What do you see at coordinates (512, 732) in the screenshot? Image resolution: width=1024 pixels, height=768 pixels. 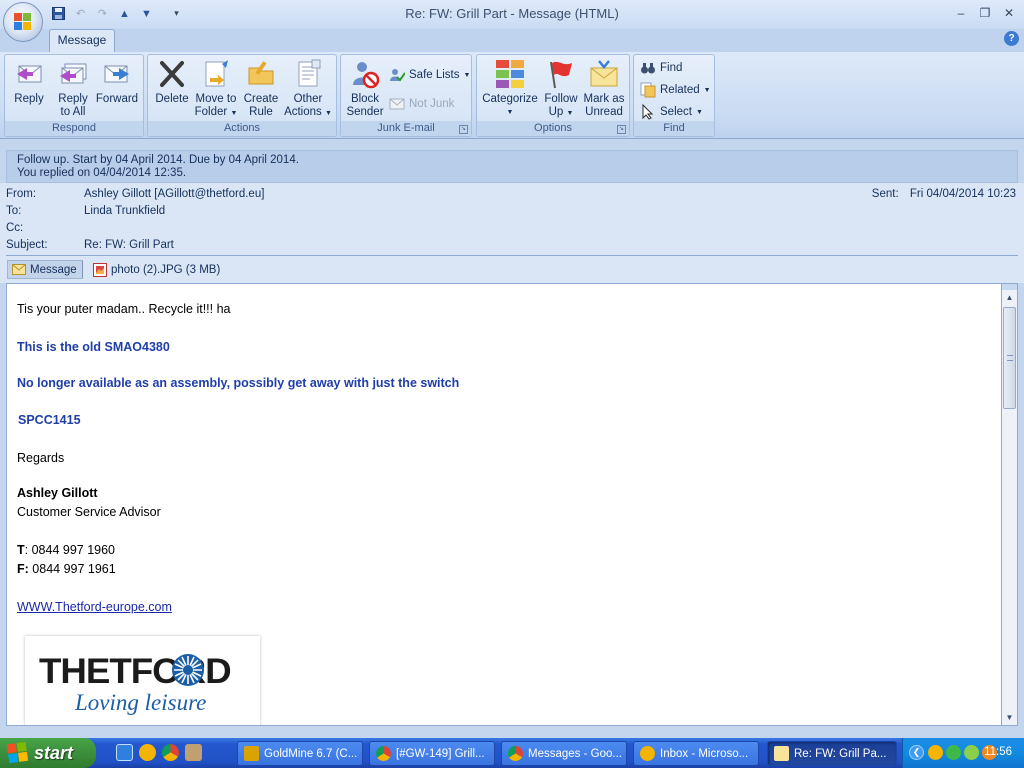 I see `window-bottom-border` at bounding box center [512, 732].